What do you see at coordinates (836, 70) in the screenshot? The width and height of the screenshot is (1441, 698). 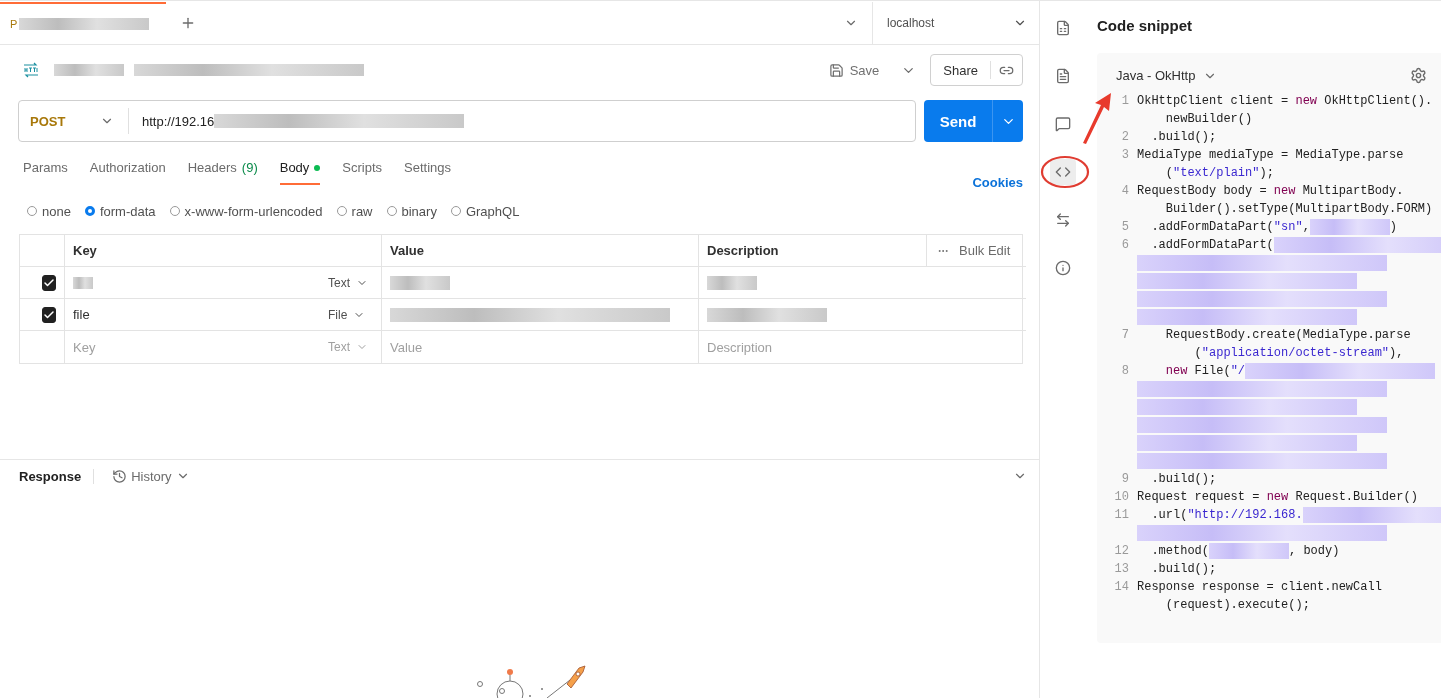 I see `save-icon` at bounding box center [836, 70].